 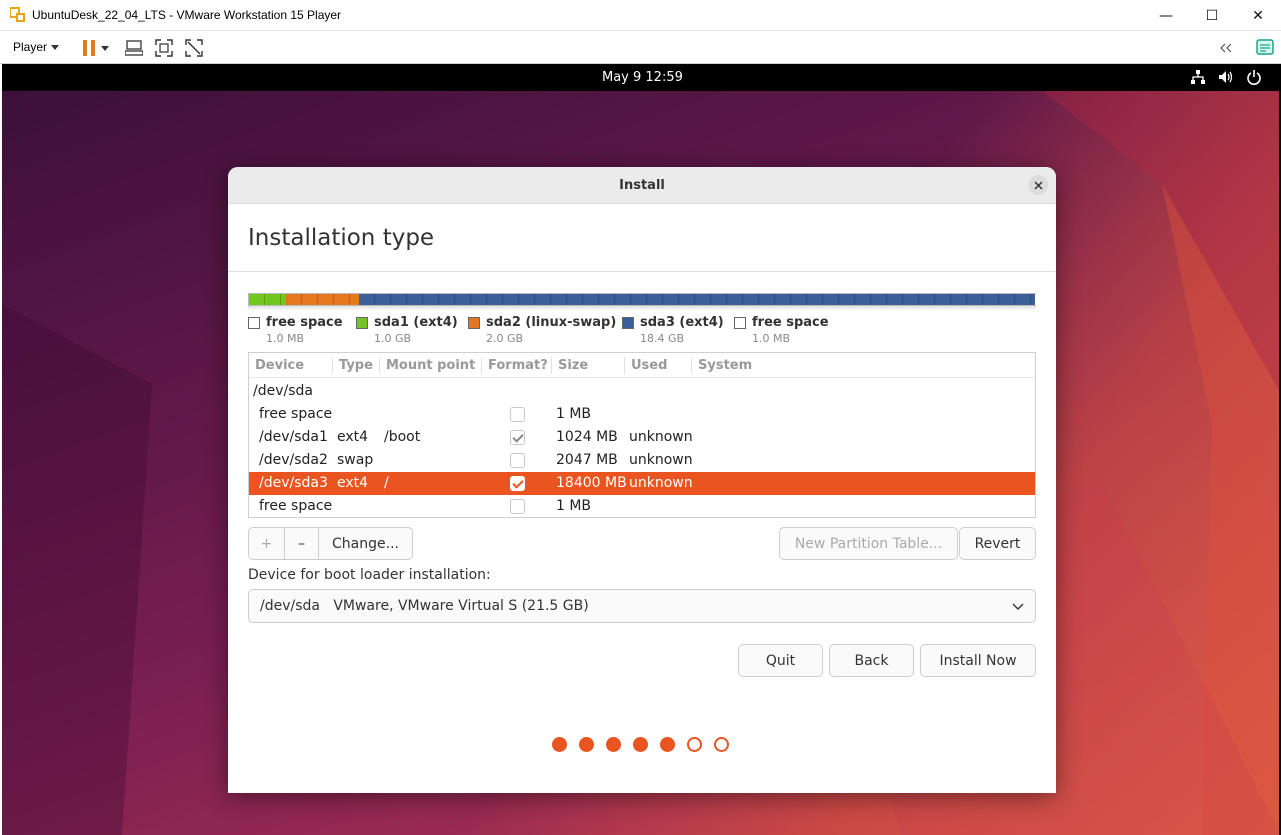 I want to click on gnome-top-bar: May 9 12:59, so click(x=641, y=77).